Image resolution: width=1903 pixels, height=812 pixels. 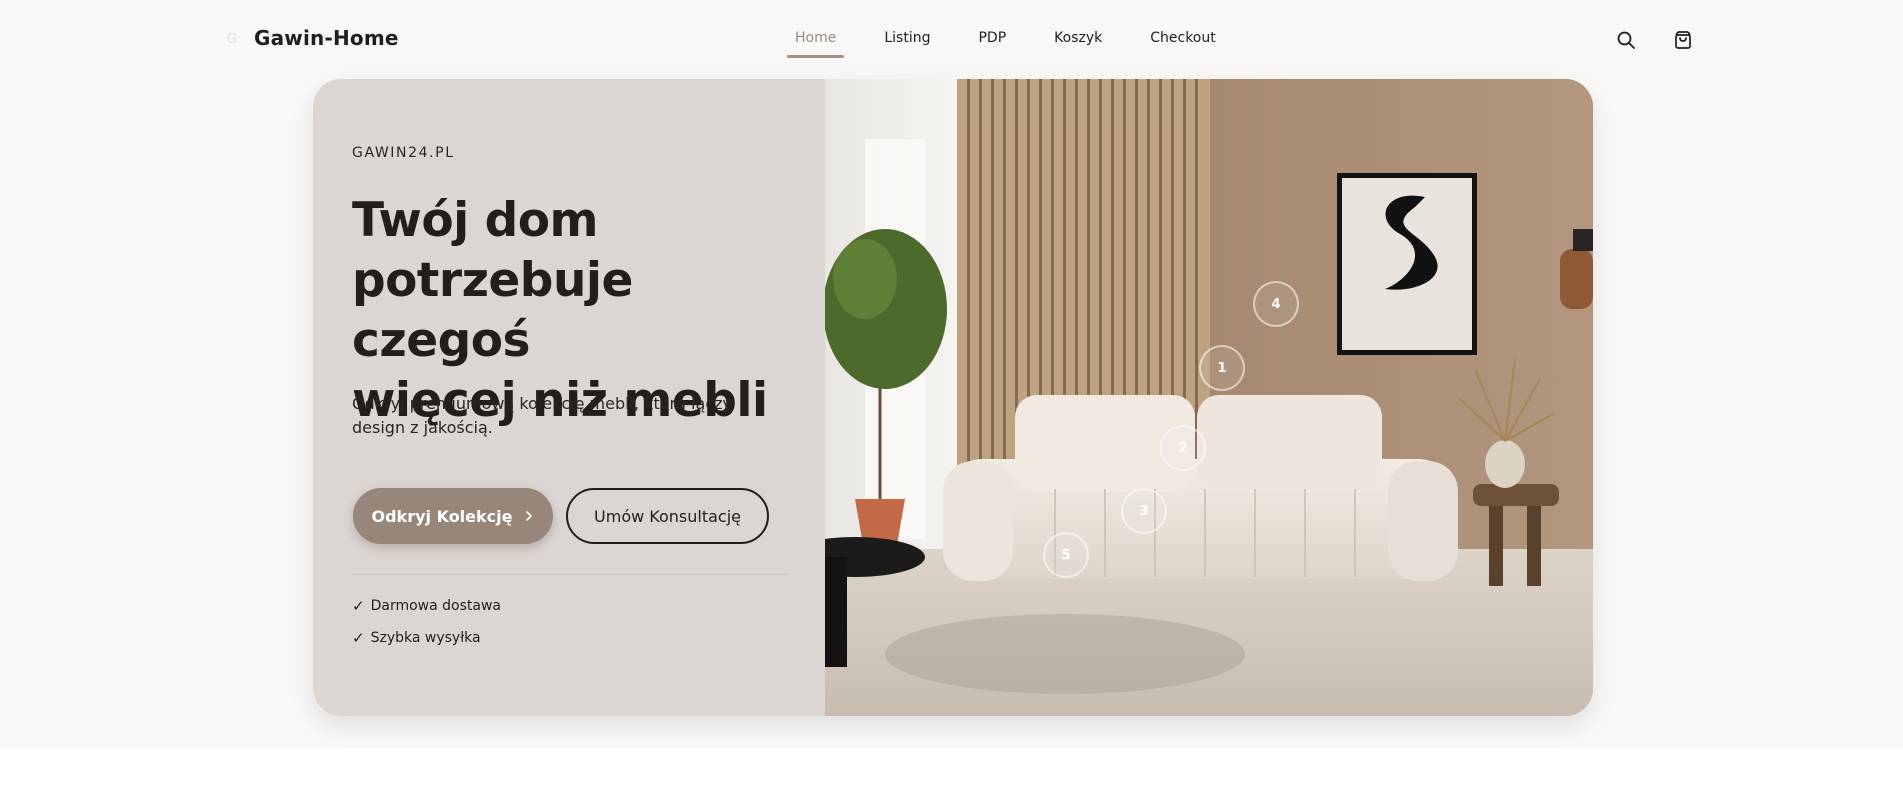 I want to click on brand-logo: G Gawin-Home, so click(x=310, y=38).